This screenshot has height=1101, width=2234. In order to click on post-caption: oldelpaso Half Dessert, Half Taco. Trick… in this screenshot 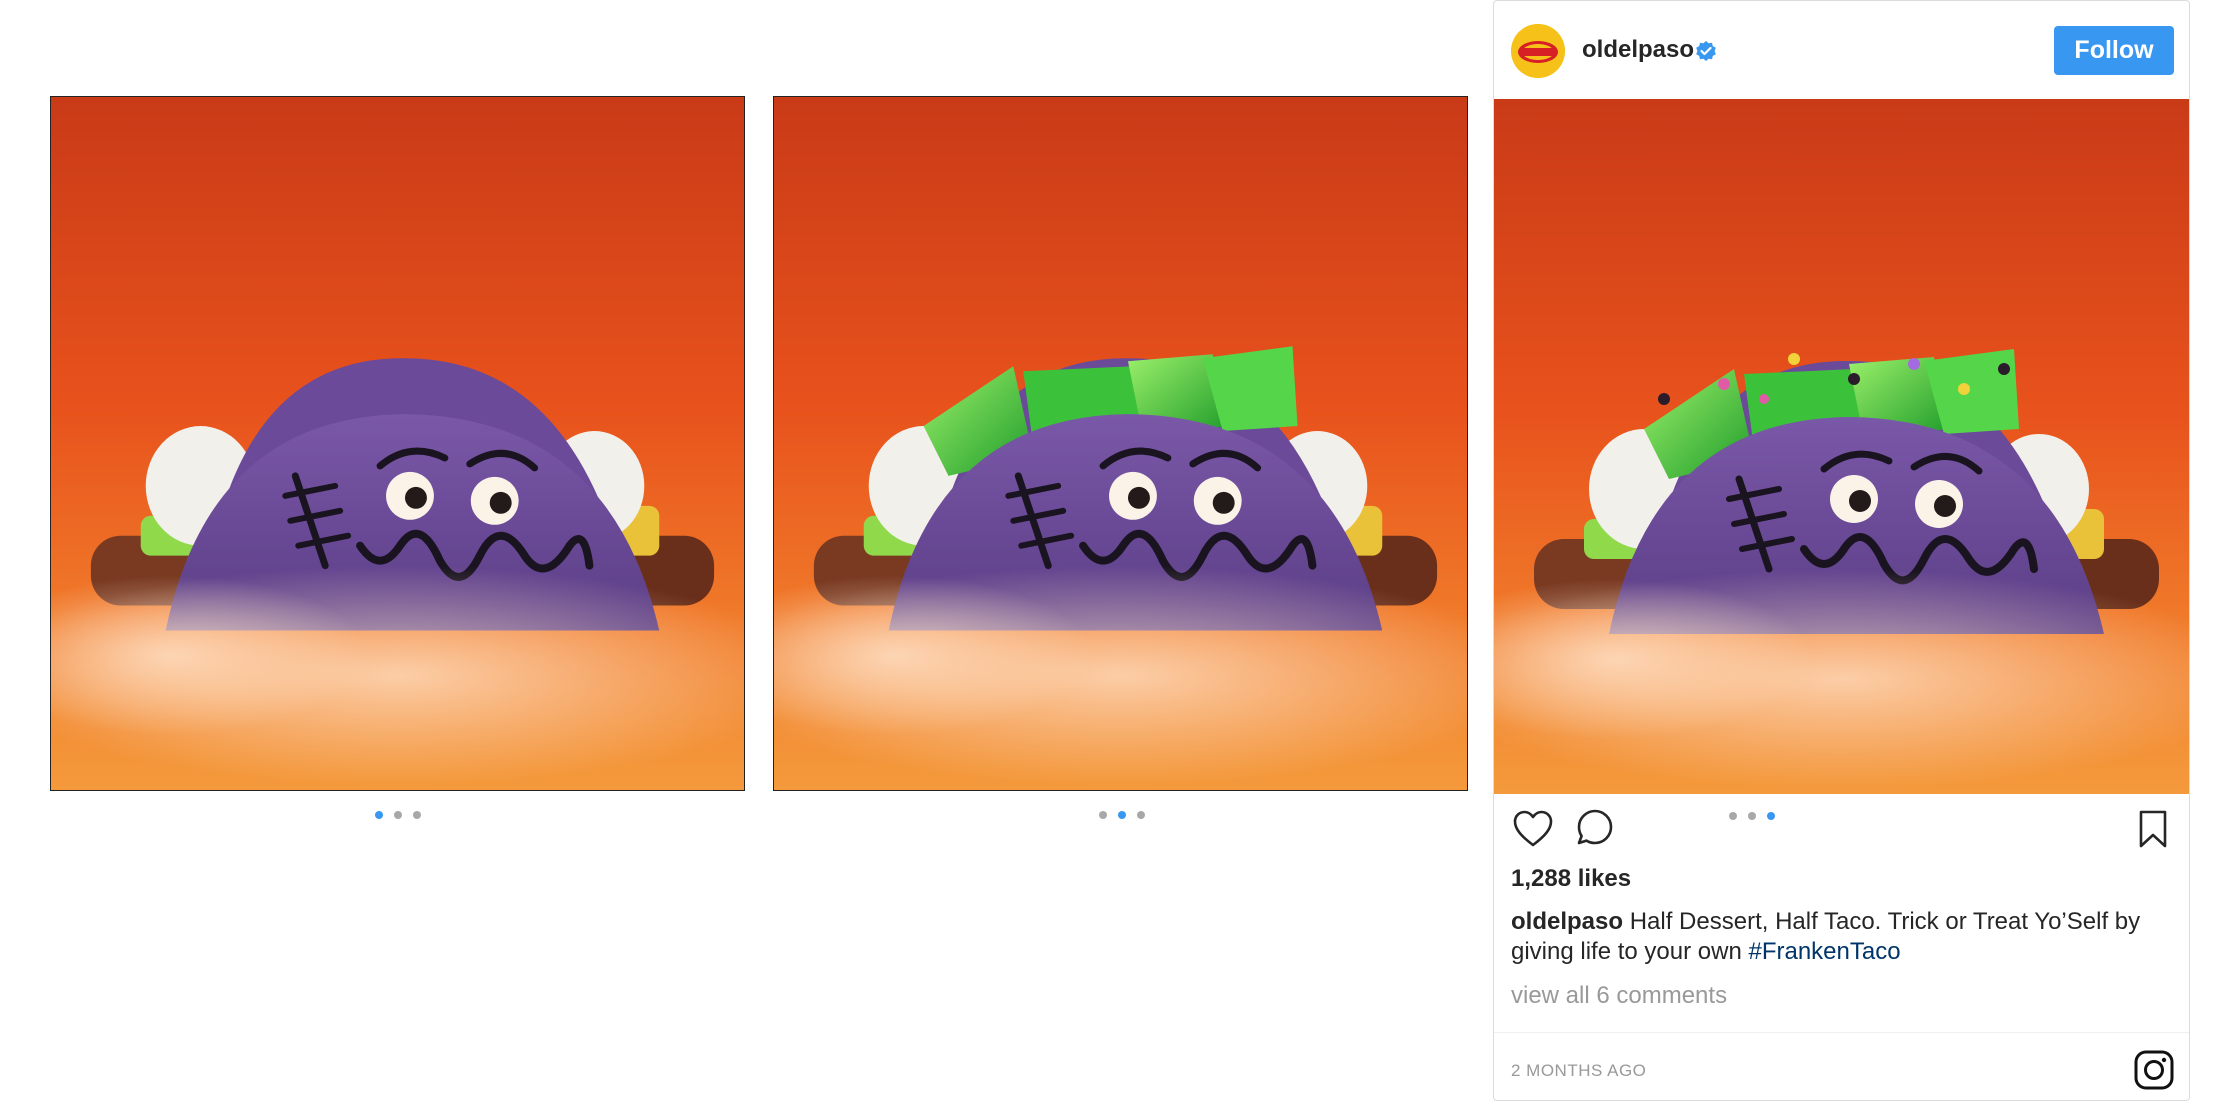, I will do `click(1836, 937)`.